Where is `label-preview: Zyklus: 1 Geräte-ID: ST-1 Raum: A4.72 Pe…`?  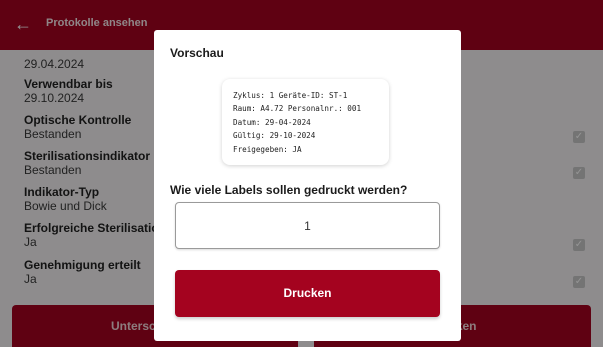 label-preview: Zyklus: 1 Geräte-ID: ST-1 Raum: A4.72 Pe… is located at coordinates (305, 122).